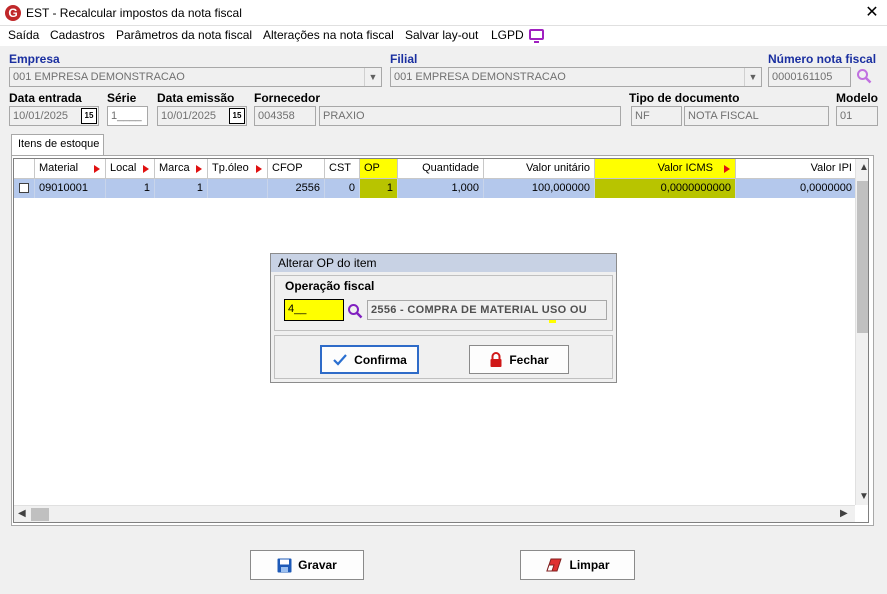  I want to click on cell-cst: 0, so click(342, 188).